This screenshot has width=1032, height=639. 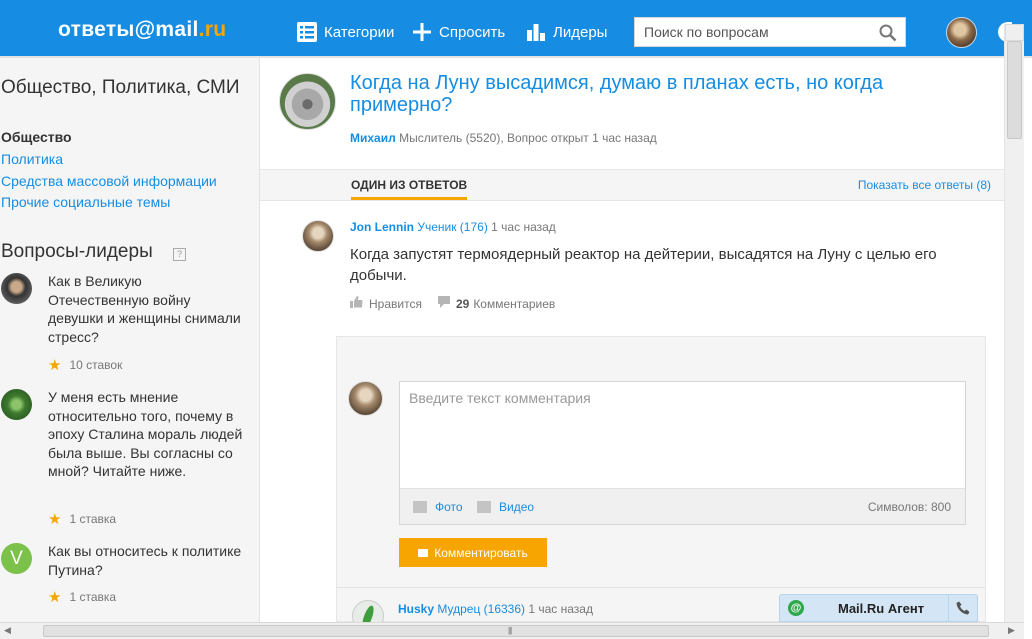 I want to click on answer-author-rank: Ученик (176), so click(x=452, y=227).